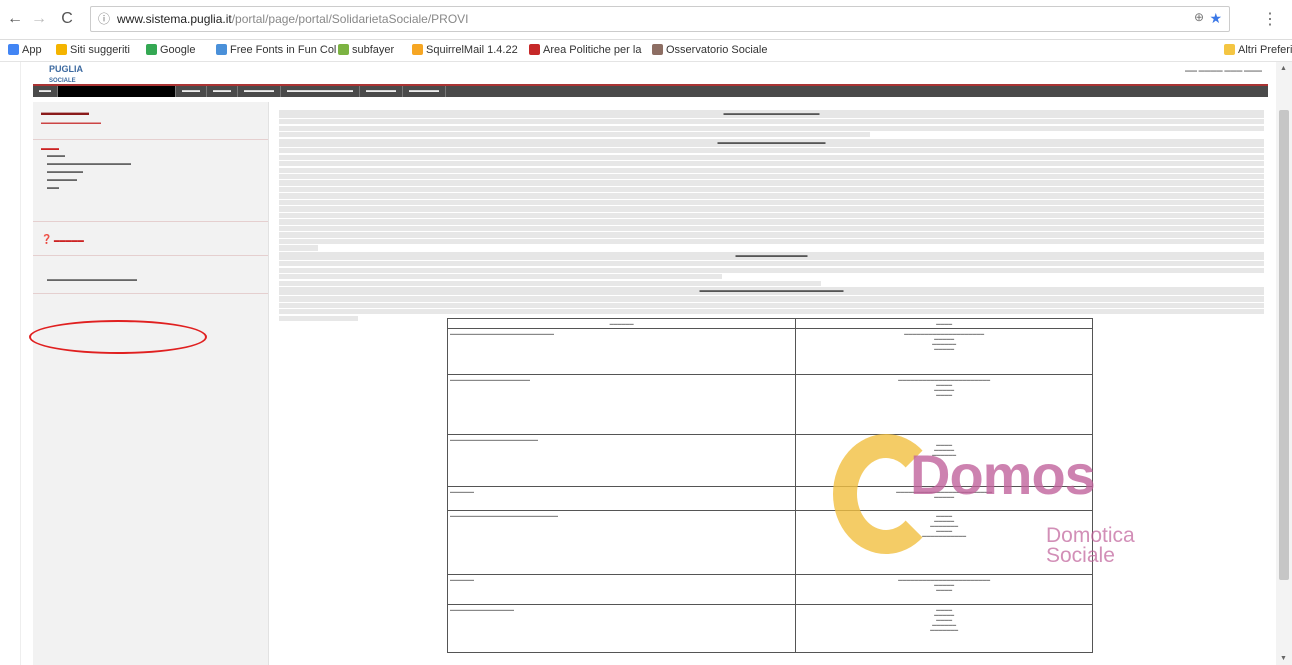 The height and width of the screenshot is (665, 1292). I want to click on red-highlight-ellipse, so click(118, 337).